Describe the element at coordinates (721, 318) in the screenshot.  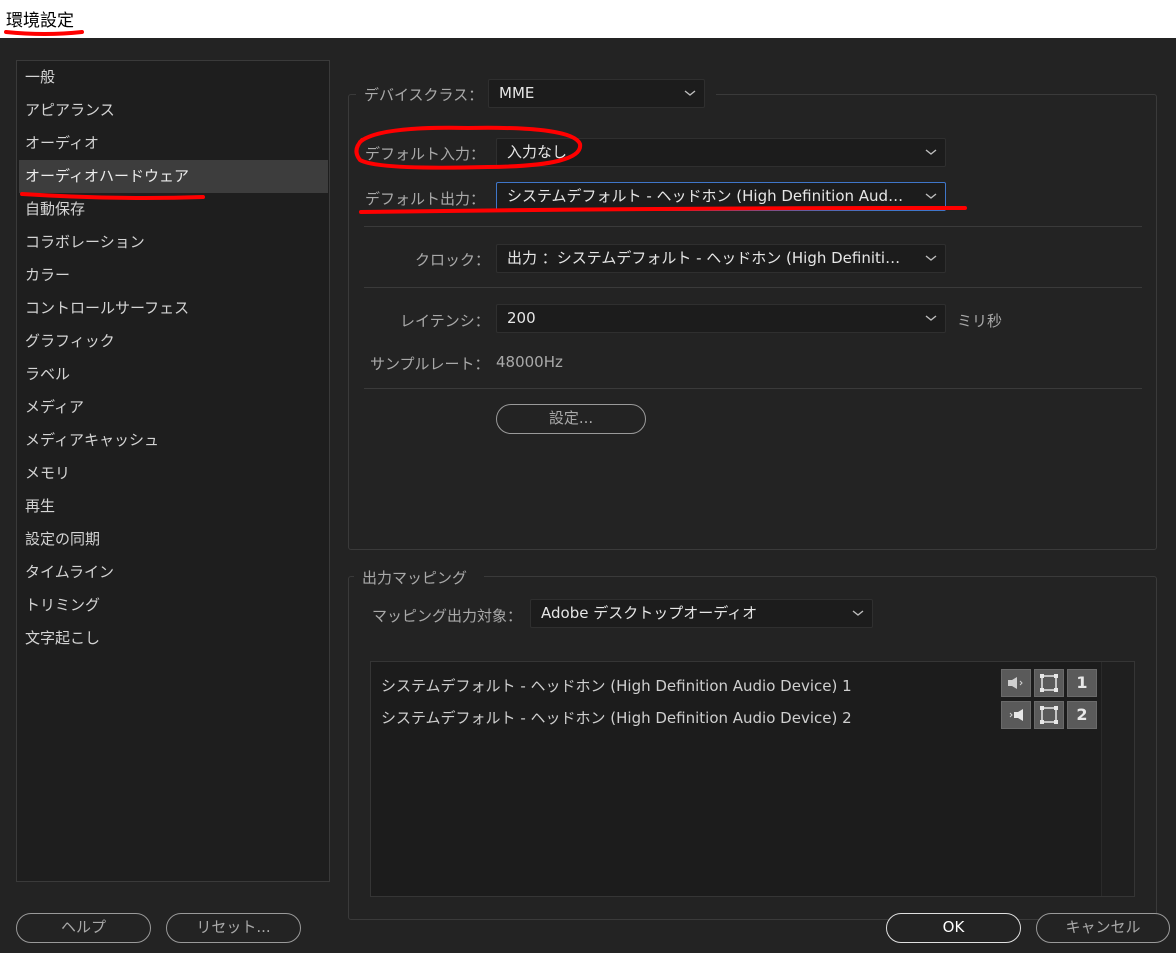
I see `latency-select: 200` at that location.